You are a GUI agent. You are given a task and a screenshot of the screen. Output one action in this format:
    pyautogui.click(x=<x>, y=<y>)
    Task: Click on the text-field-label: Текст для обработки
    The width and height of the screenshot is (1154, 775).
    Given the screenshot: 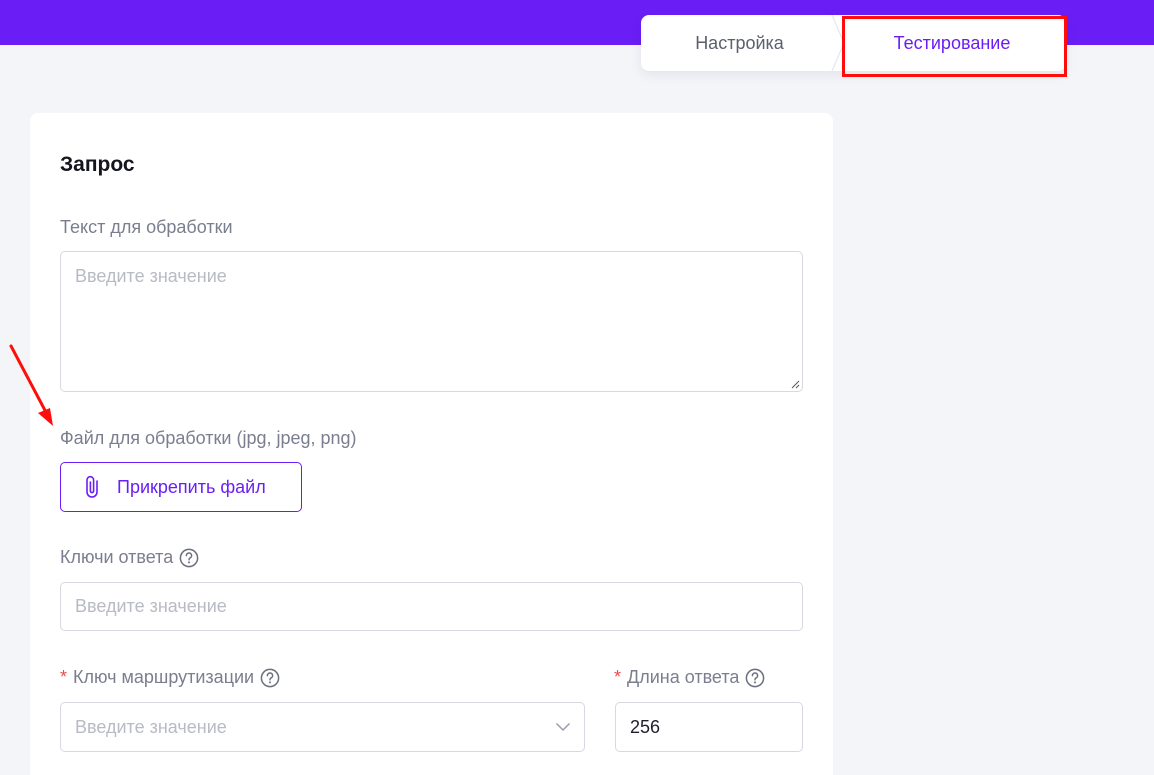 What is the action you would take?
    pyautogui.click(x=146, y=227)
    